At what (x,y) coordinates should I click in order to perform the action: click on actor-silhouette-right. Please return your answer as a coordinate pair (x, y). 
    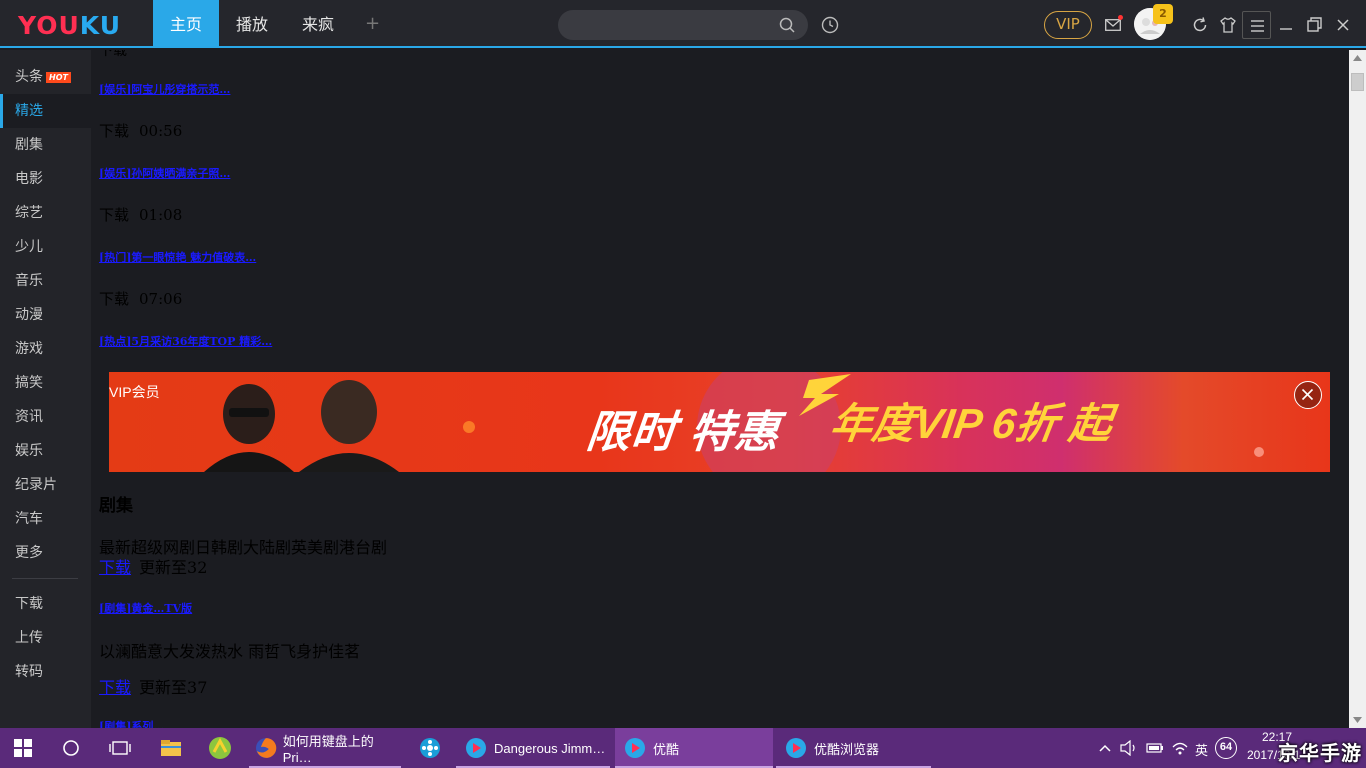
    Looking at the image, I should click on (349, 426).